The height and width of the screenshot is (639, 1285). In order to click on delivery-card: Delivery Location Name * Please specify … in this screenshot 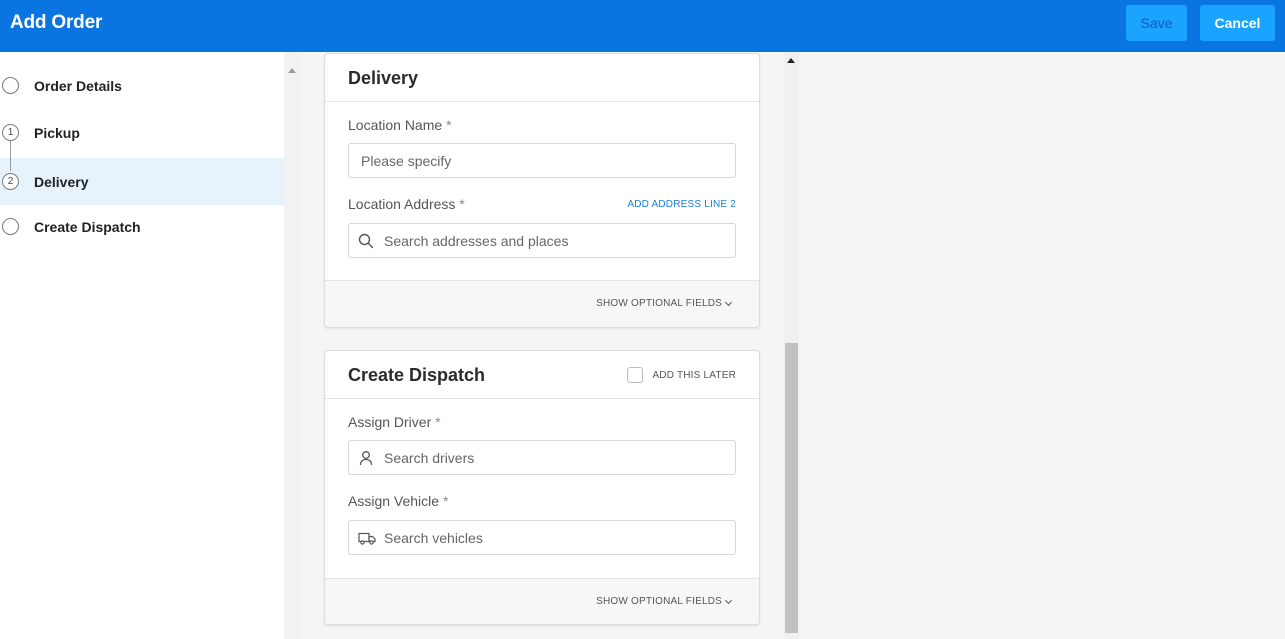, I will do `click(542, 190)`.